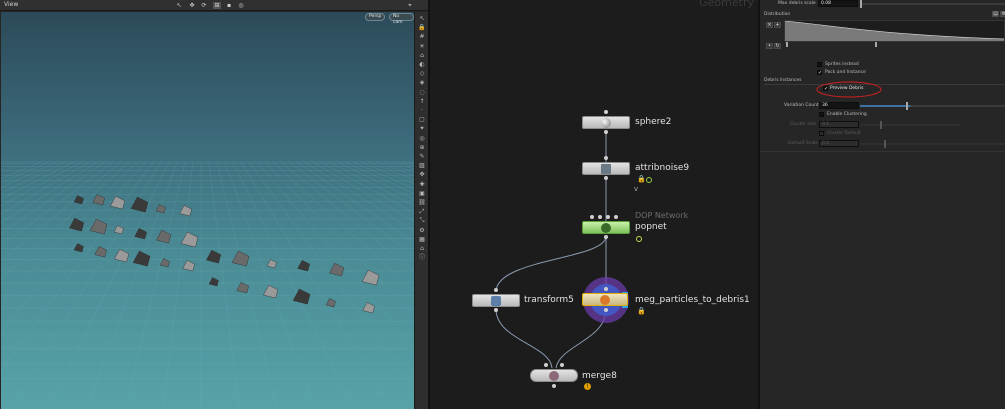  I want to click on distribution-ramp, so click(894, 31).